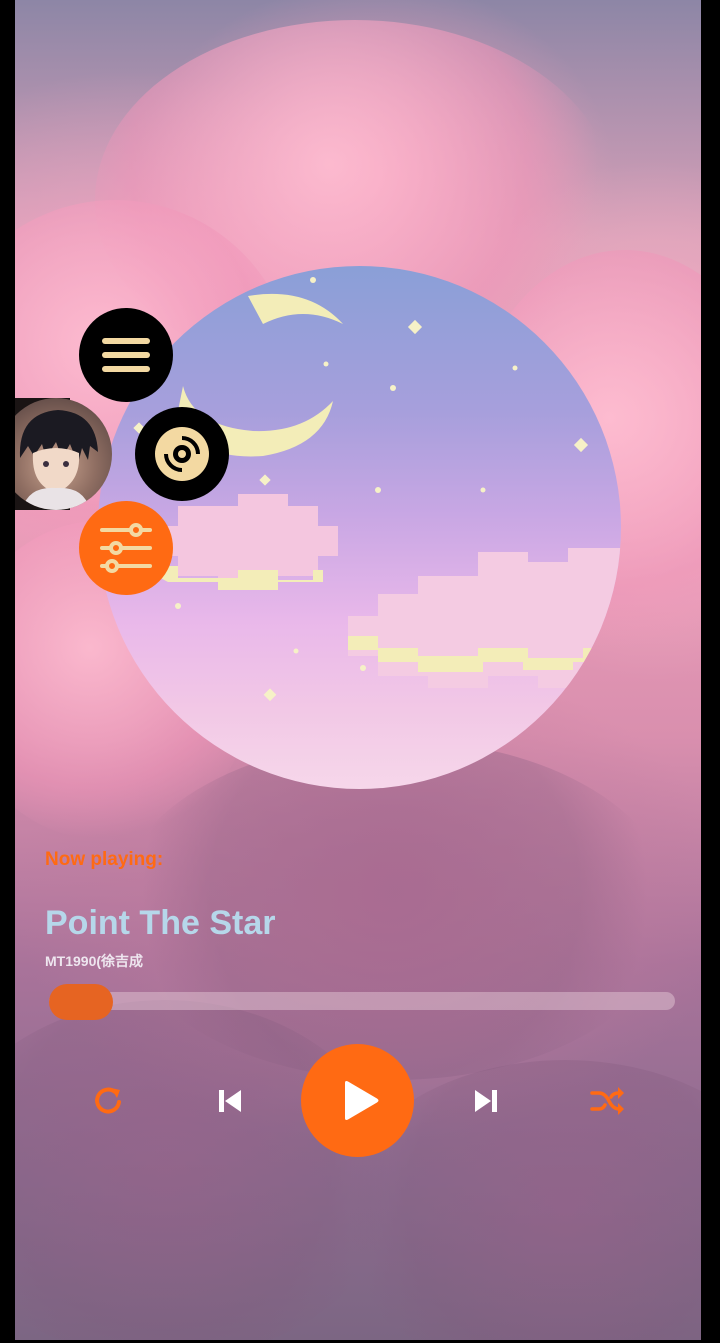 The height and width of the screenshot is (1343, 720). What do you see at coordinates (104, 859) in the screenshot?
I see `now-playing-label: Now playing:` at bounding box center [104, 859].